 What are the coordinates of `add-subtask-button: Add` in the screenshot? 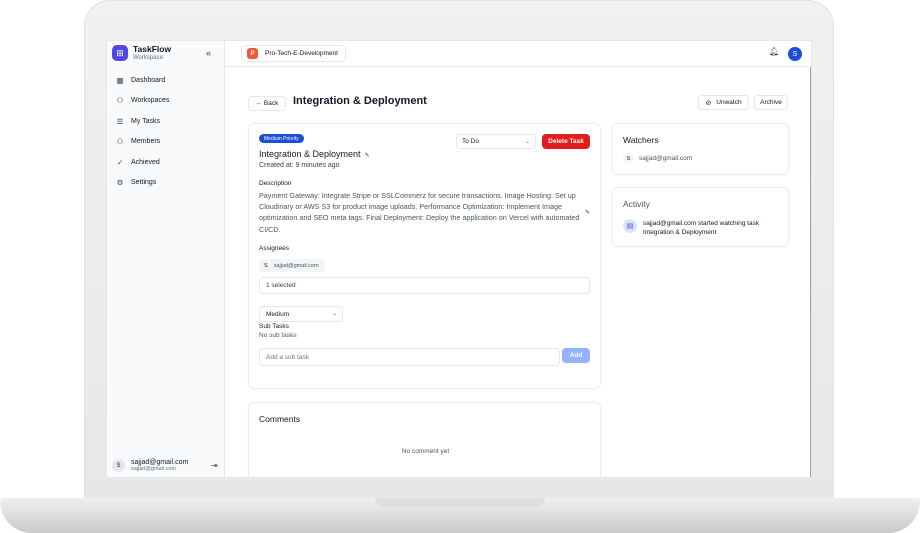 It's located at (576, 355).